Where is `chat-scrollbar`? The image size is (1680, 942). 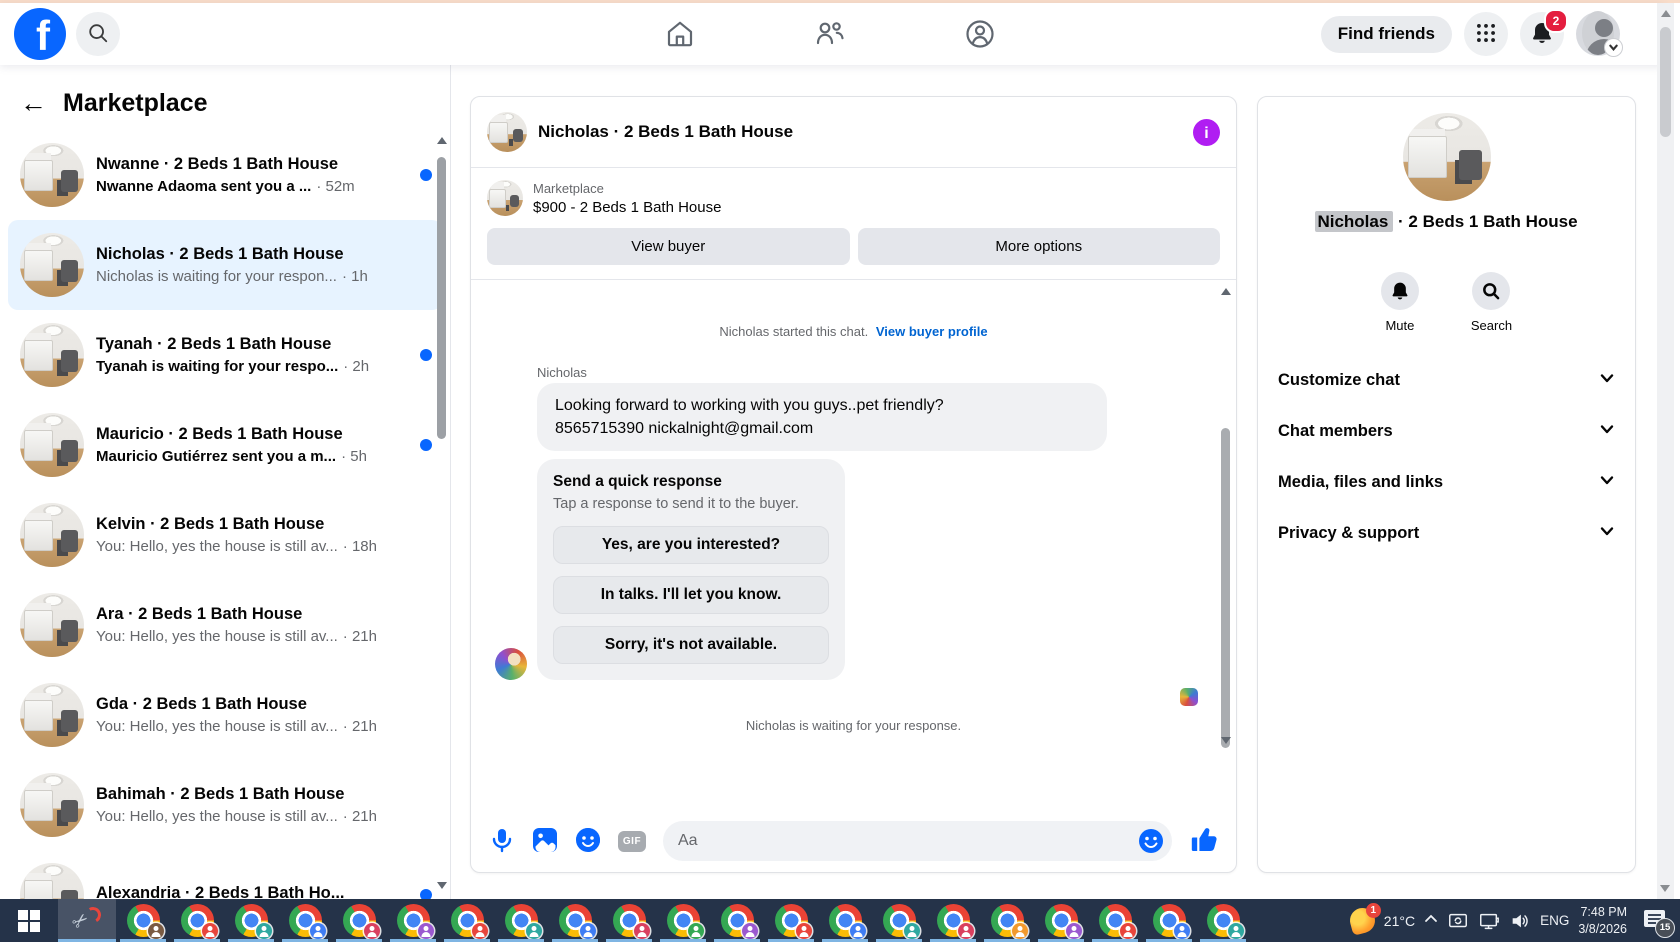 chat-scrollbar is located at coordinates (1226, 518).